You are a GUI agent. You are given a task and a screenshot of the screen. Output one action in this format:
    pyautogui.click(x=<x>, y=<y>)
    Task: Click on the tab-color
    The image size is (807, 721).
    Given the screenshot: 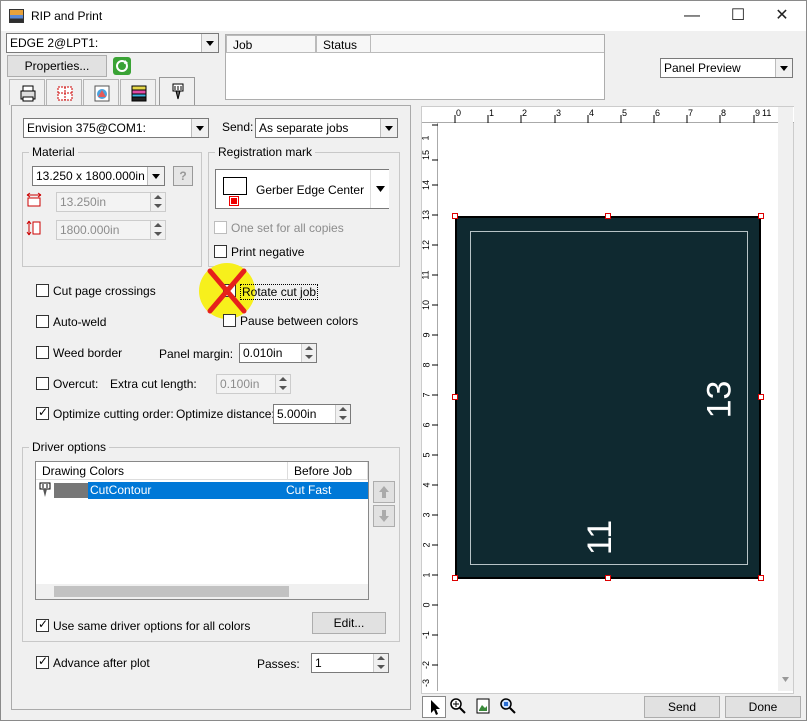 What is the action you would take?
    pyautogui.click(x=101, y=92)
    